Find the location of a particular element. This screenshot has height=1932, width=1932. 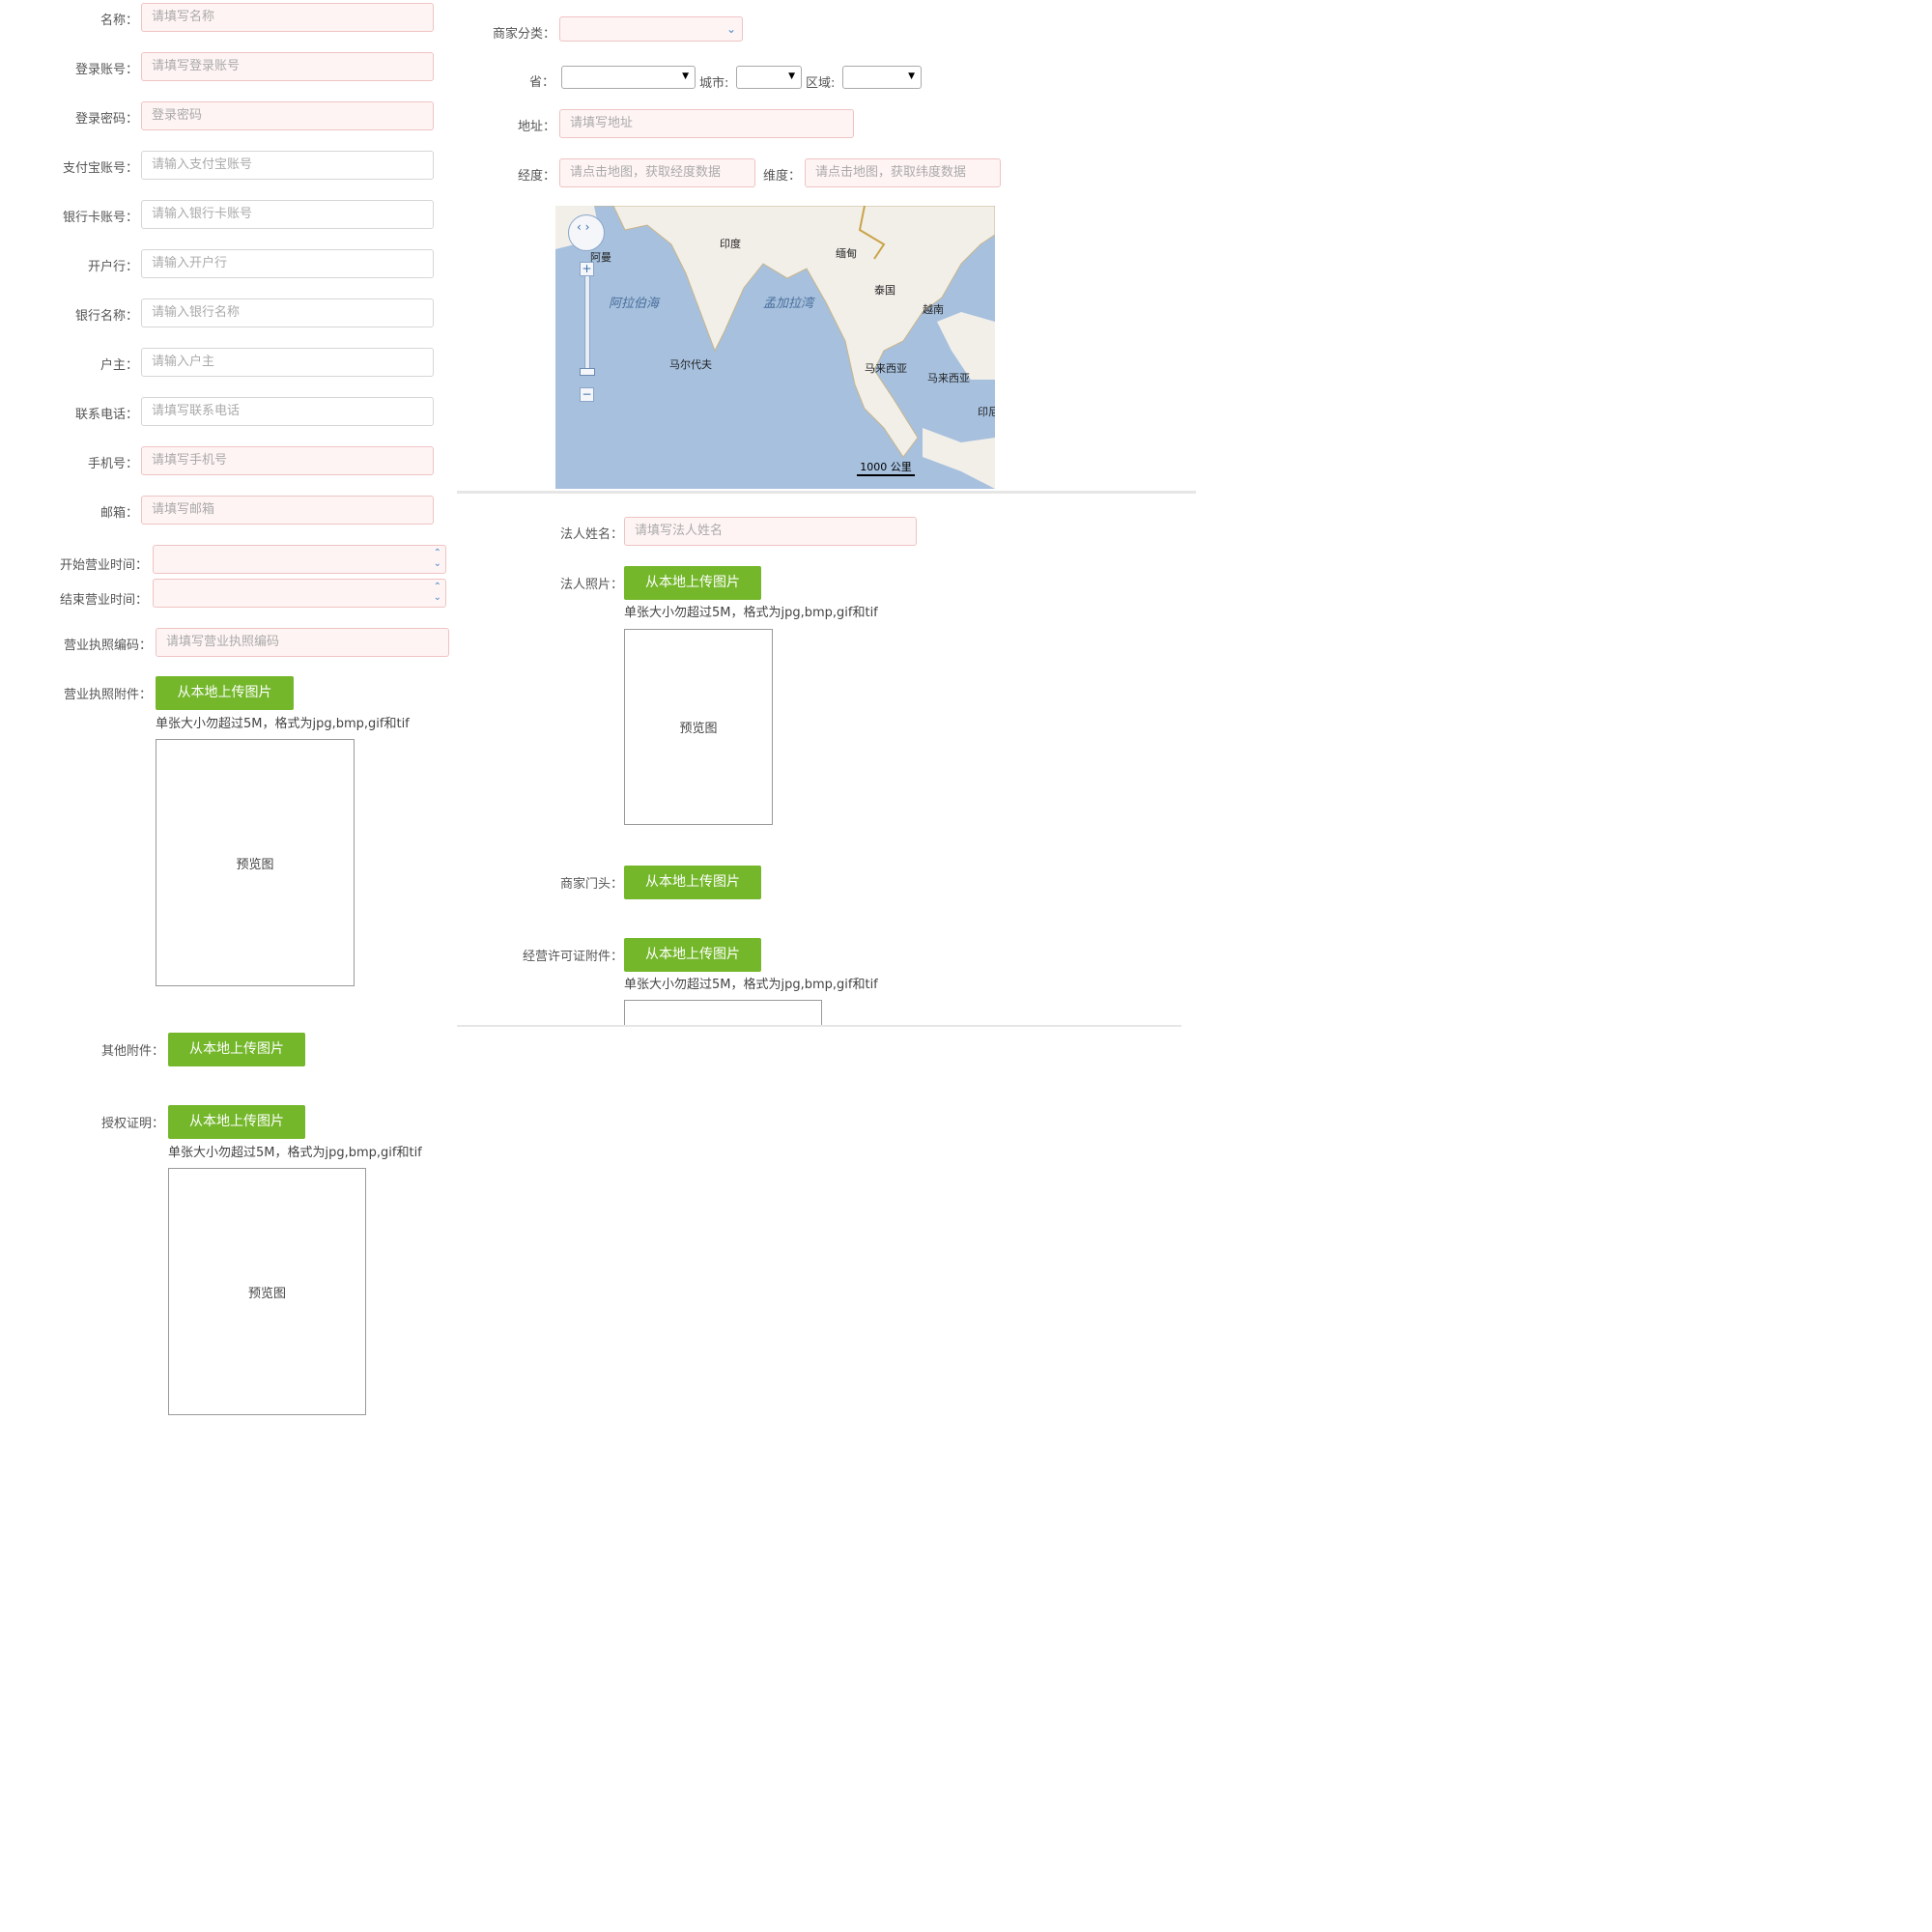

alipay-label: 支付宝账号： is located at coordinates (100, 168).